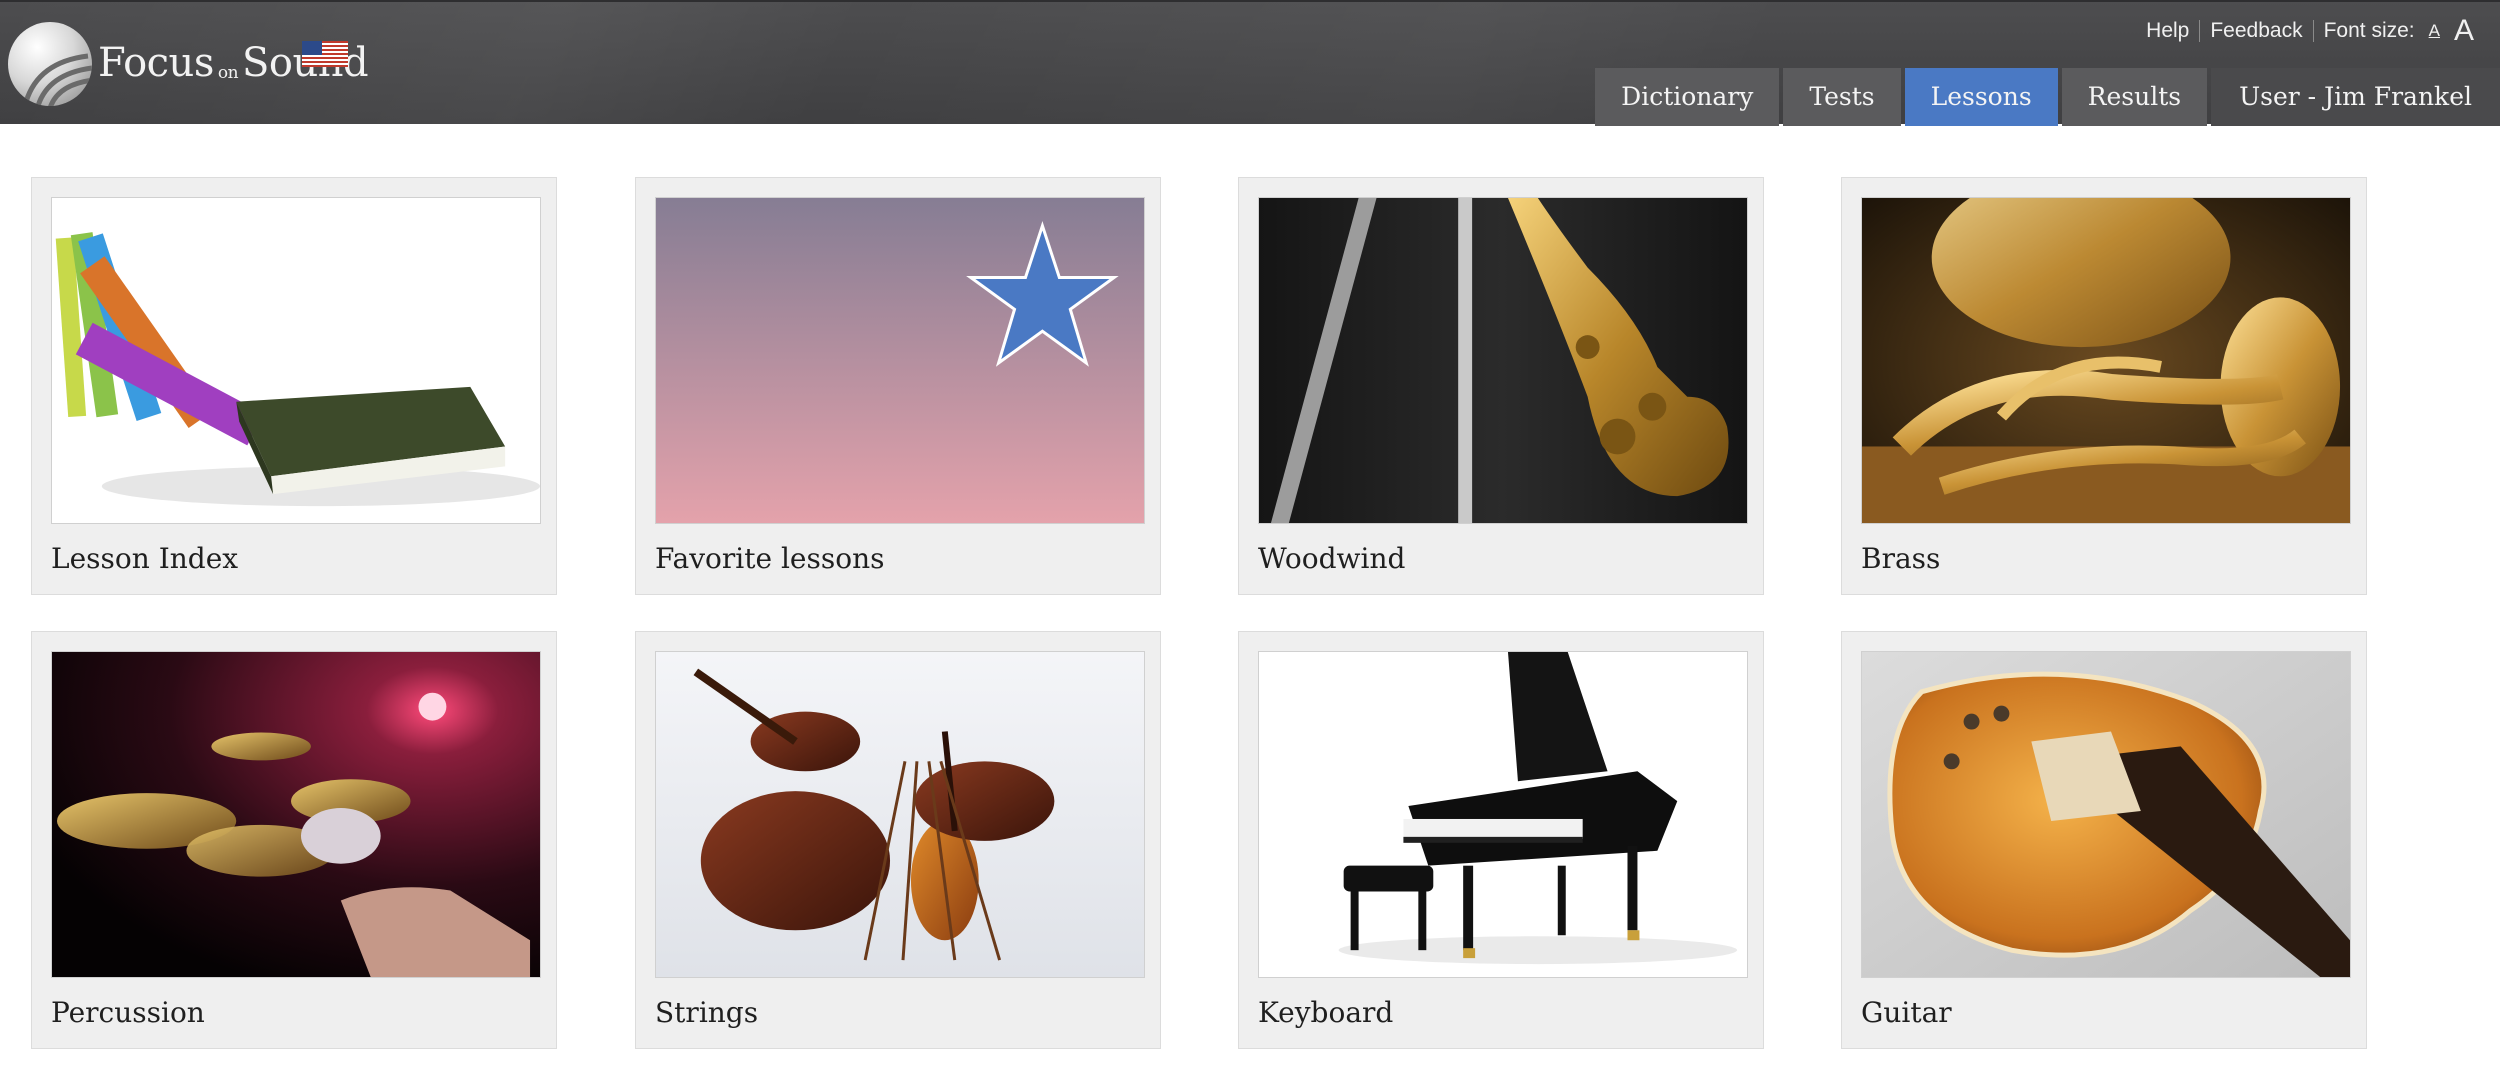 This screenshot has height=1067, width=2500. Describe the element at coordinates (1981, 97) in the screenshot. I see `tab-lessons: Lessons` at that location.